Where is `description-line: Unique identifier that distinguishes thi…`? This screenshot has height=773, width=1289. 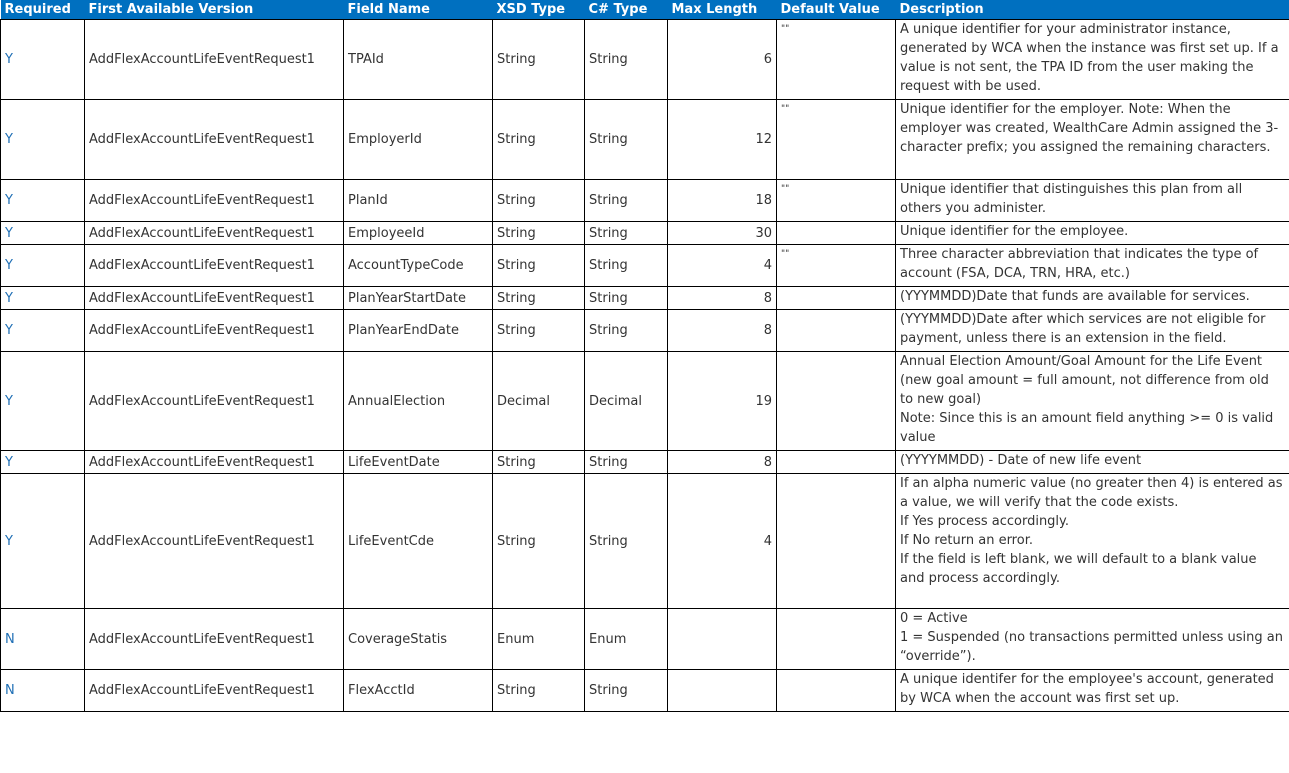 description-line: Unique identifier that distinguishes thi… is located at coordinates (1071, 199).